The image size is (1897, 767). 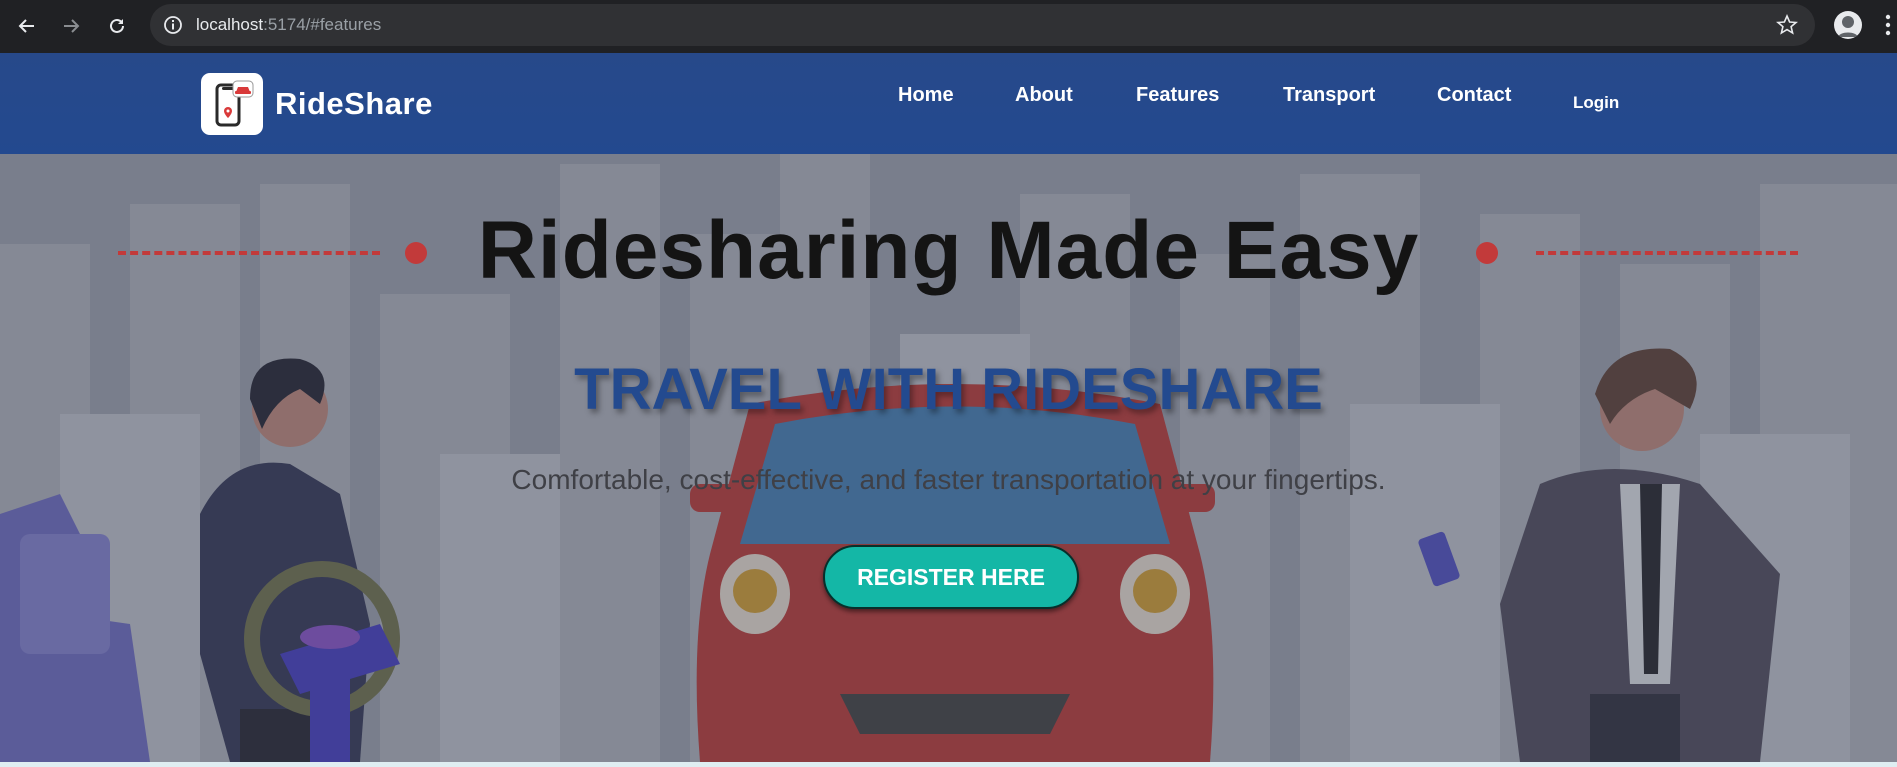 What do you see at coordinates (1888, 25) in the screenshot?
I see `kebab-menu-icon` at bounding box center [1888, 25].